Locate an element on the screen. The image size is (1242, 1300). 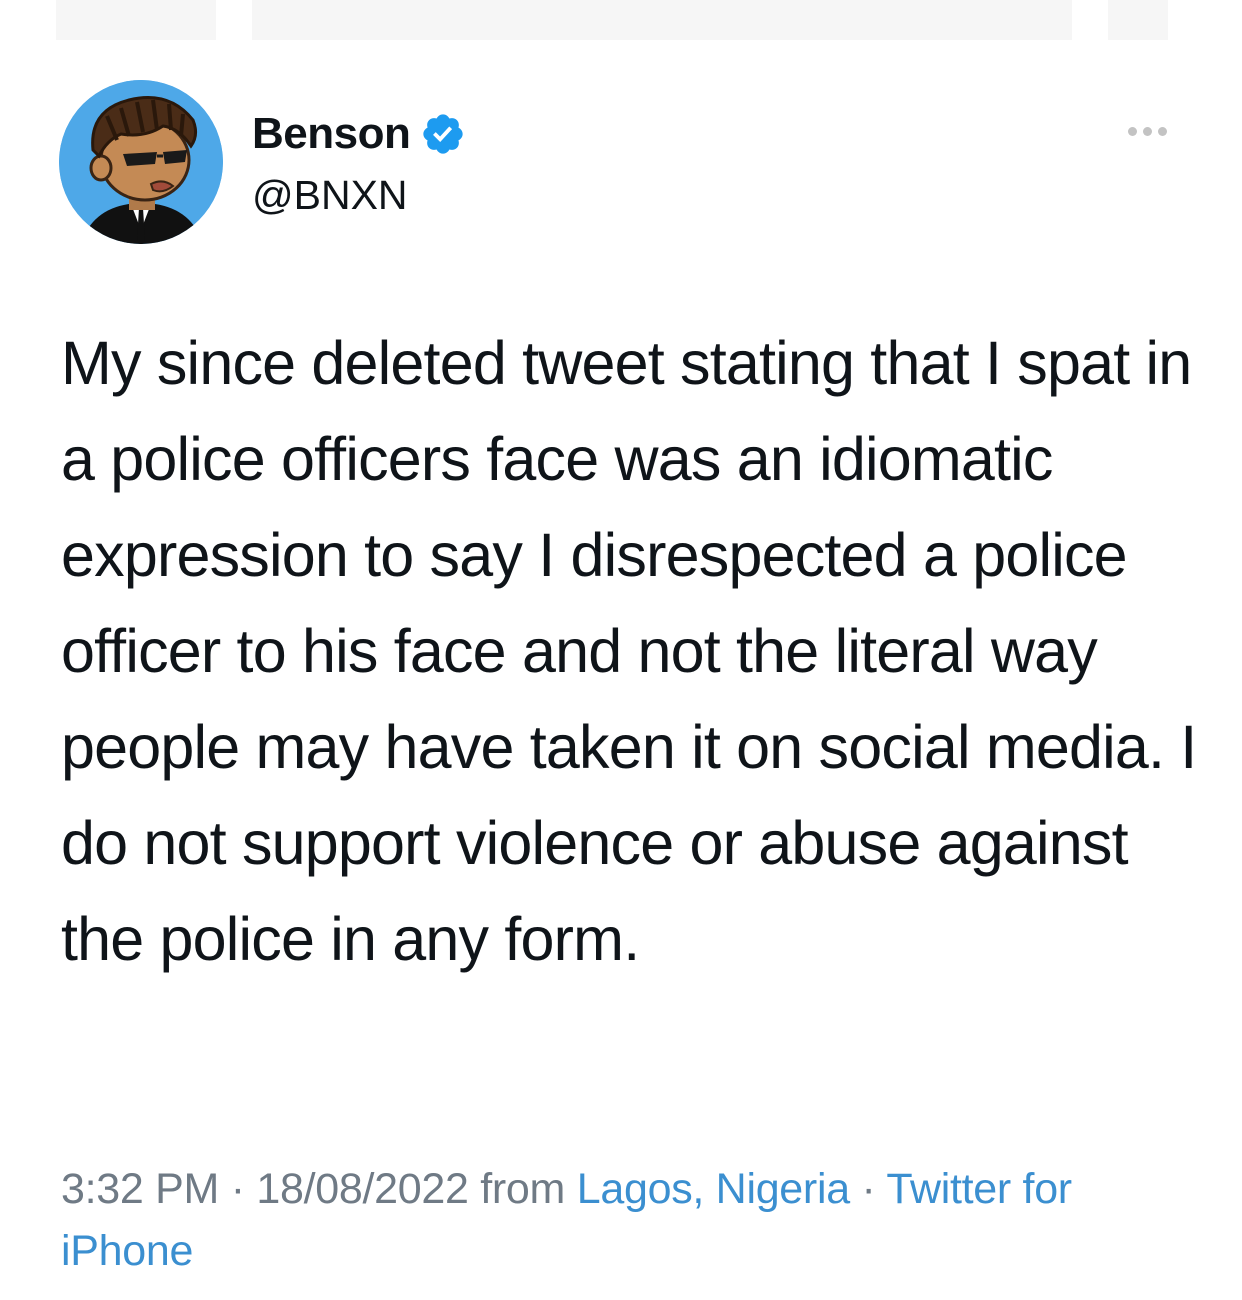
top-fade-strip is located at coordinates (621, 21).